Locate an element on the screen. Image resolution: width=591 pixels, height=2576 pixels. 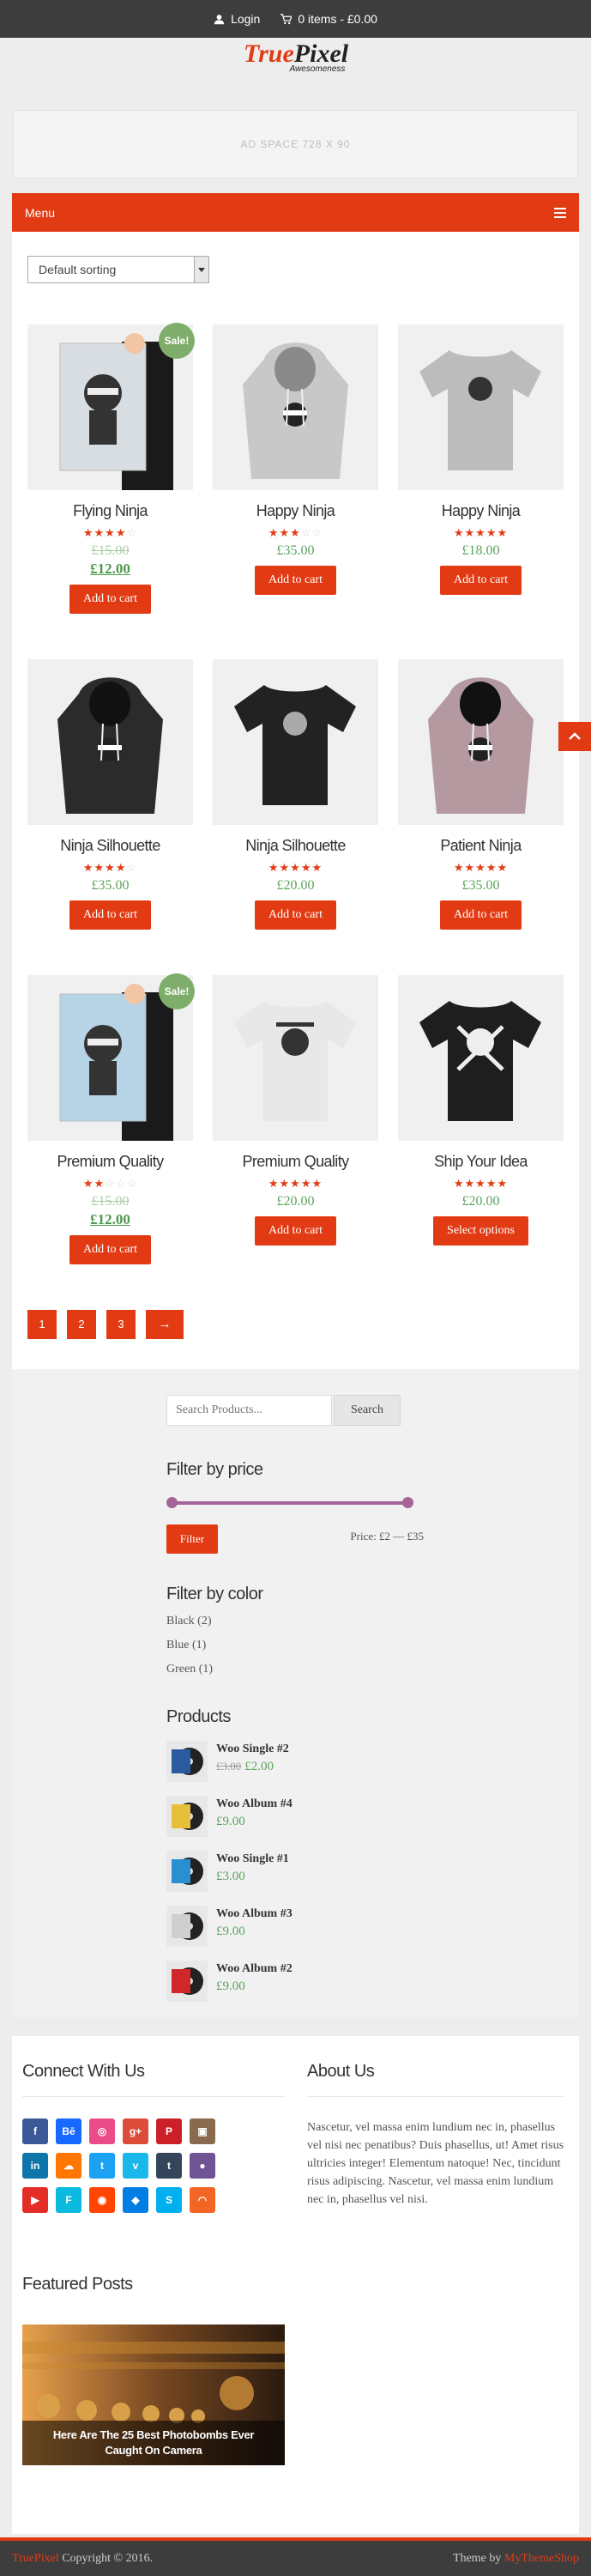
foursquare-icon: F is located at coordinates (68, 2200).